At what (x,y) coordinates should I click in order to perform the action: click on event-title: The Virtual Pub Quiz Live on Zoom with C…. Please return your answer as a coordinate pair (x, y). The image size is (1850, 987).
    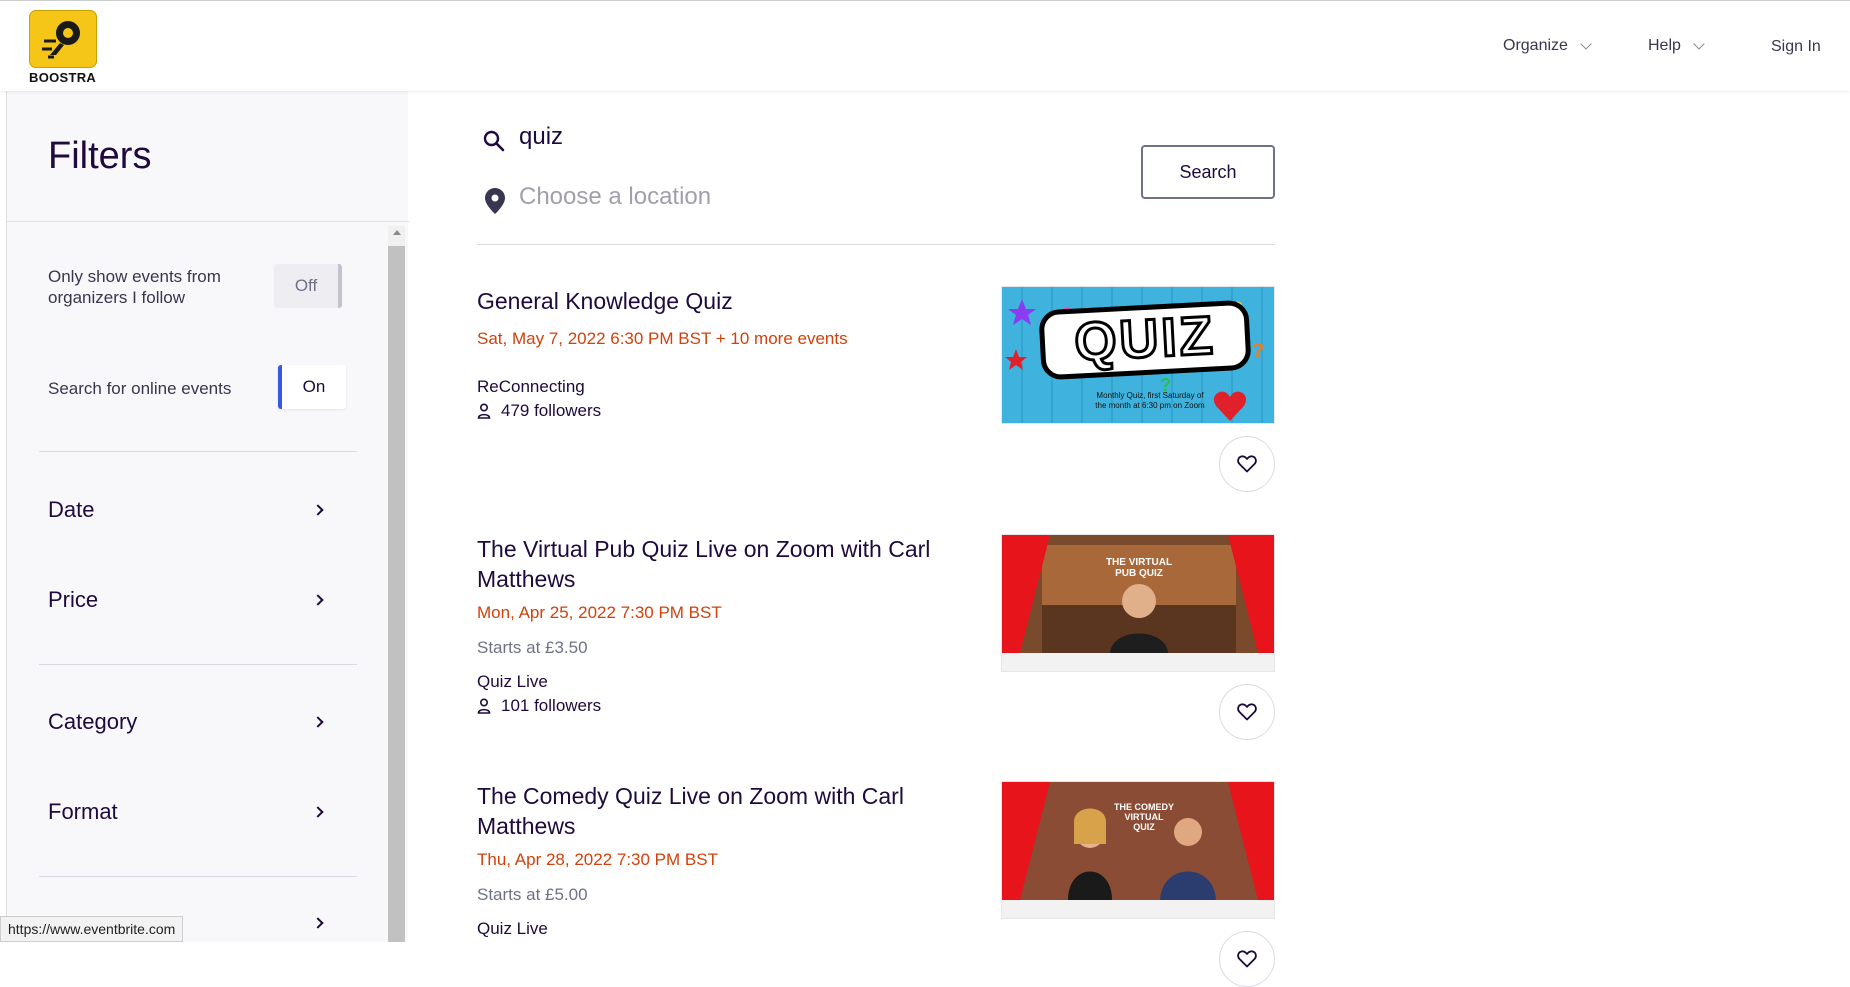
    Looking at the image, I should click on (717, 564).